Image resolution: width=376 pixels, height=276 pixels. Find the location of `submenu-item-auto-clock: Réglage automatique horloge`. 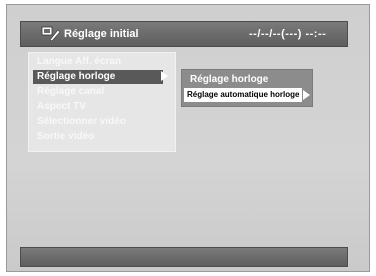

submenu-item-auto-clock: Réglage automatique horloge is located at coordinates (243, 95).